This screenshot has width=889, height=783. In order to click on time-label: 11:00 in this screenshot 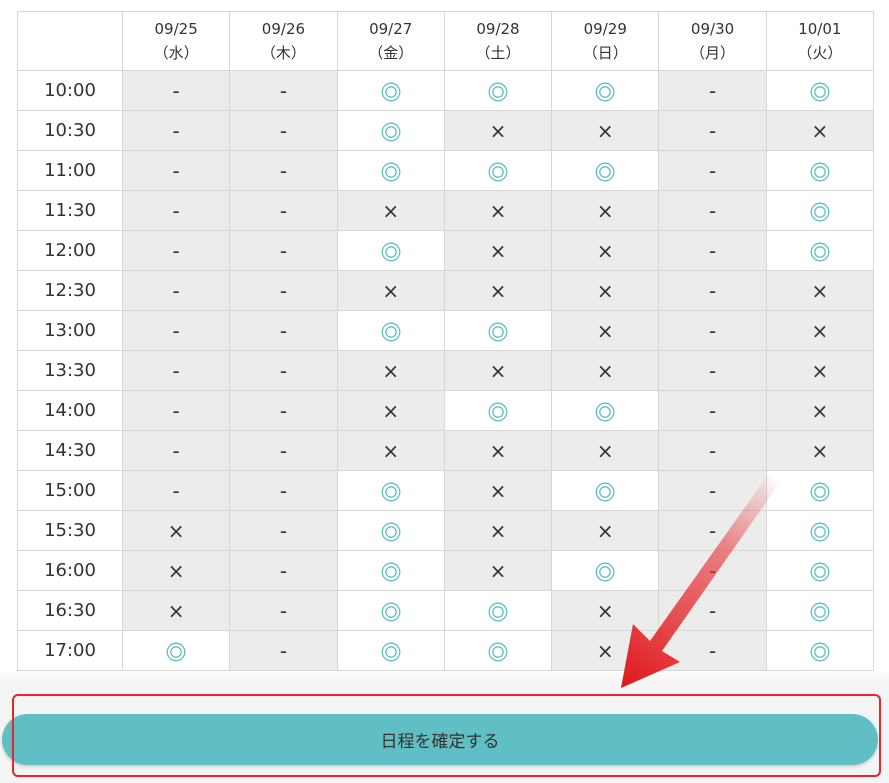, I will do `click(70, 170)`.